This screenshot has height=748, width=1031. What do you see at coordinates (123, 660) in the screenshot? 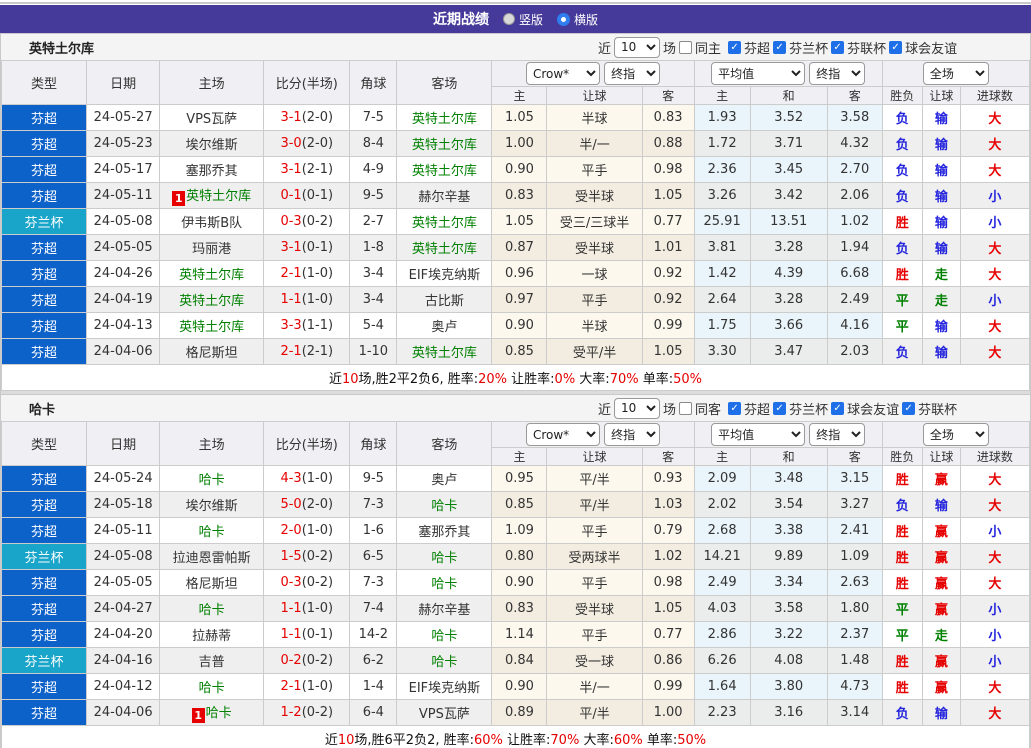
I see `date-cell: 24-04-16` at bounding box center [123, 660].